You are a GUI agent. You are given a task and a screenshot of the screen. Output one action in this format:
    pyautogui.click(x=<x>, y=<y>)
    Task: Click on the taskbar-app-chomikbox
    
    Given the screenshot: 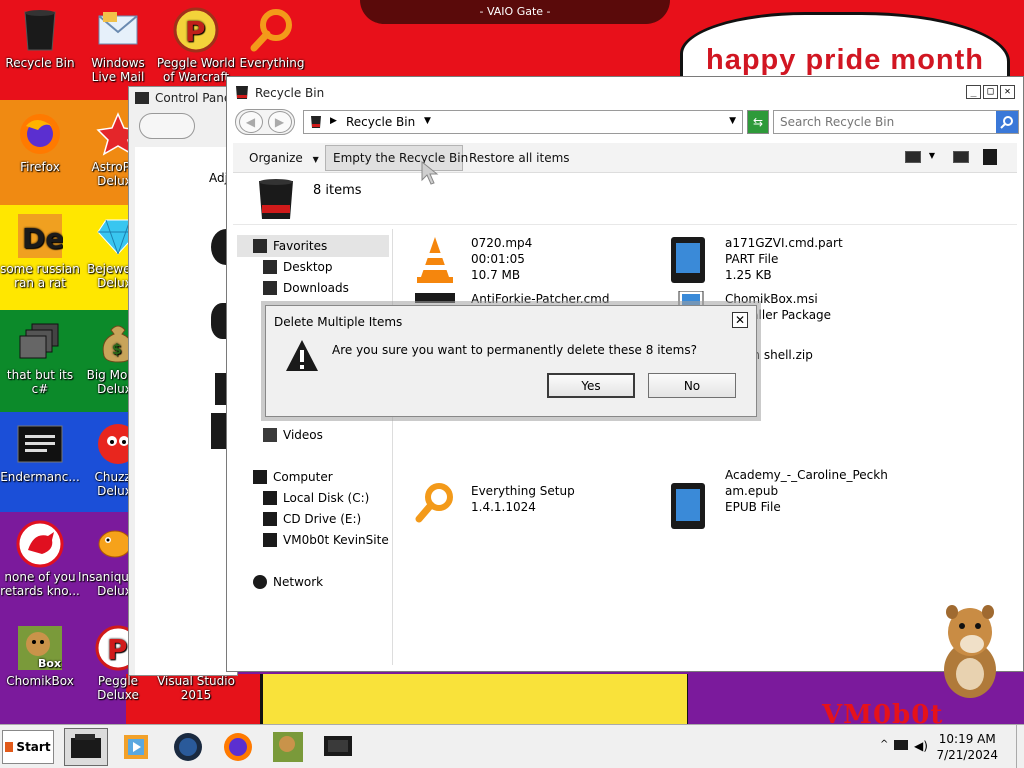 What is the action you would take?
    pyautogui.click(x=288, y=747)
    